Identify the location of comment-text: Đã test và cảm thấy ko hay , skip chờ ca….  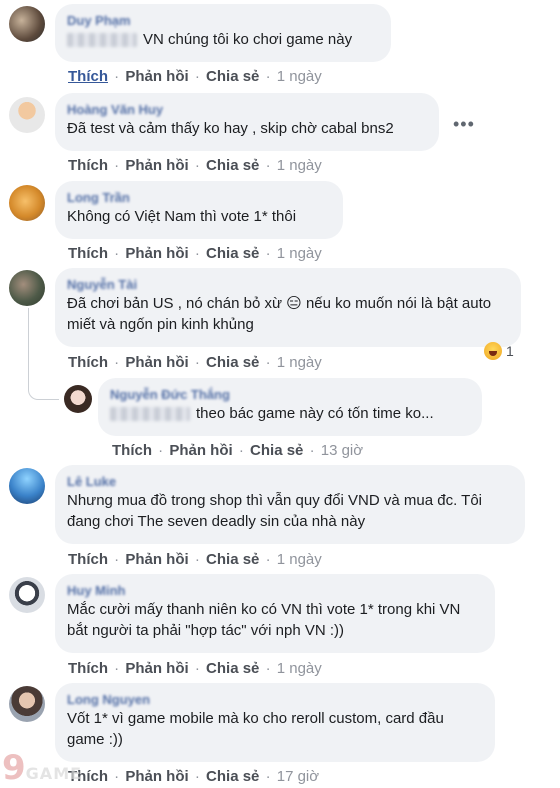
(230, 128).